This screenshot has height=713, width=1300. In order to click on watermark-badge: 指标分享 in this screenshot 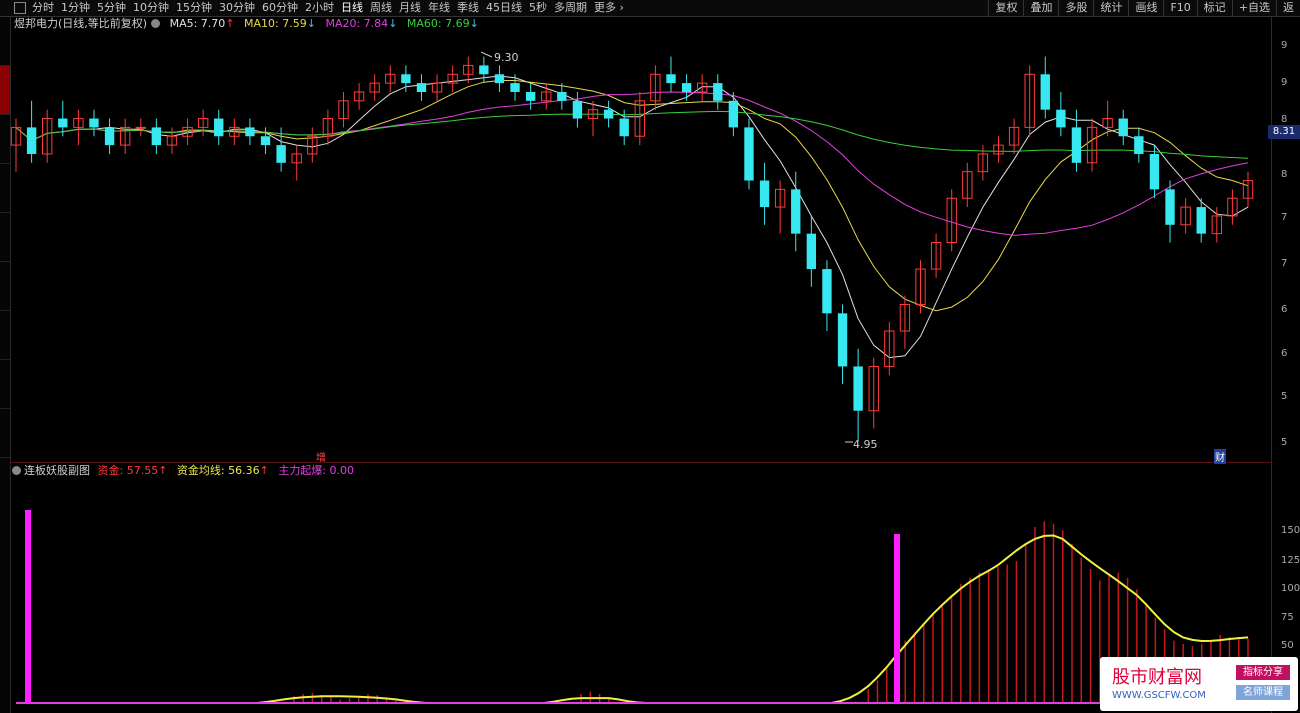, I will do `click(1263, 672)`.